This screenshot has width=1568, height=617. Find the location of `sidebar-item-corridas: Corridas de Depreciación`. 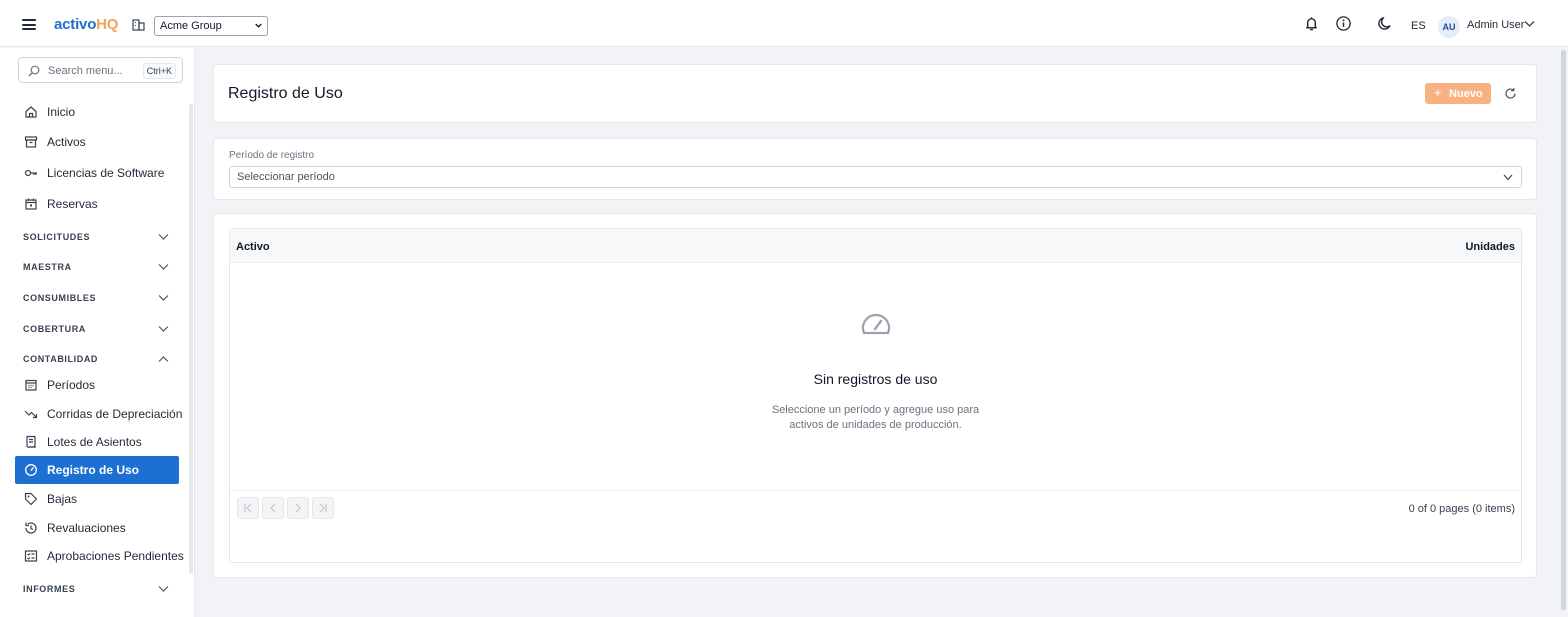

sidebar-item-corridas: Corridas de Depreciación is located at coordinates (99, 414).